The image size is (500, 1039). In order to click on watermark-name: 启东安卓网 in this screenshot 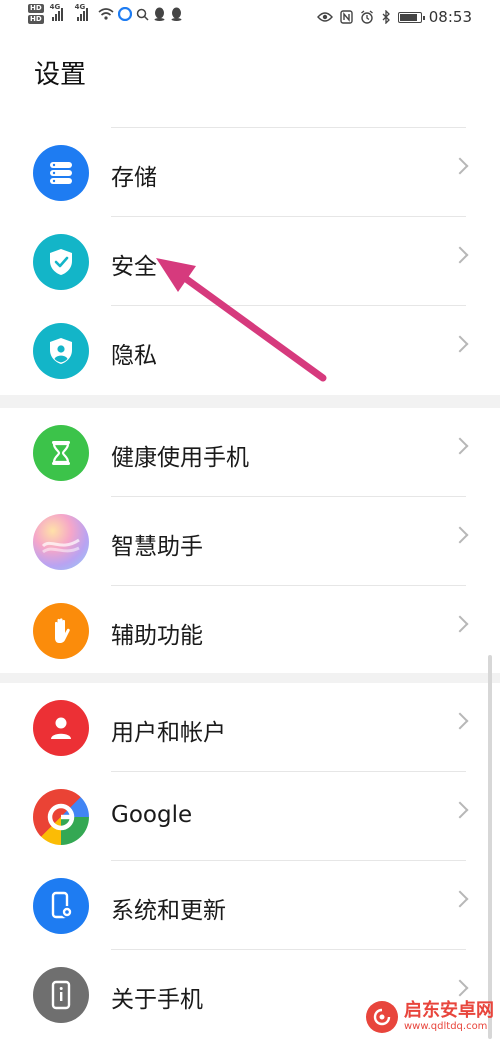, I will do `click(449, 1010)`.